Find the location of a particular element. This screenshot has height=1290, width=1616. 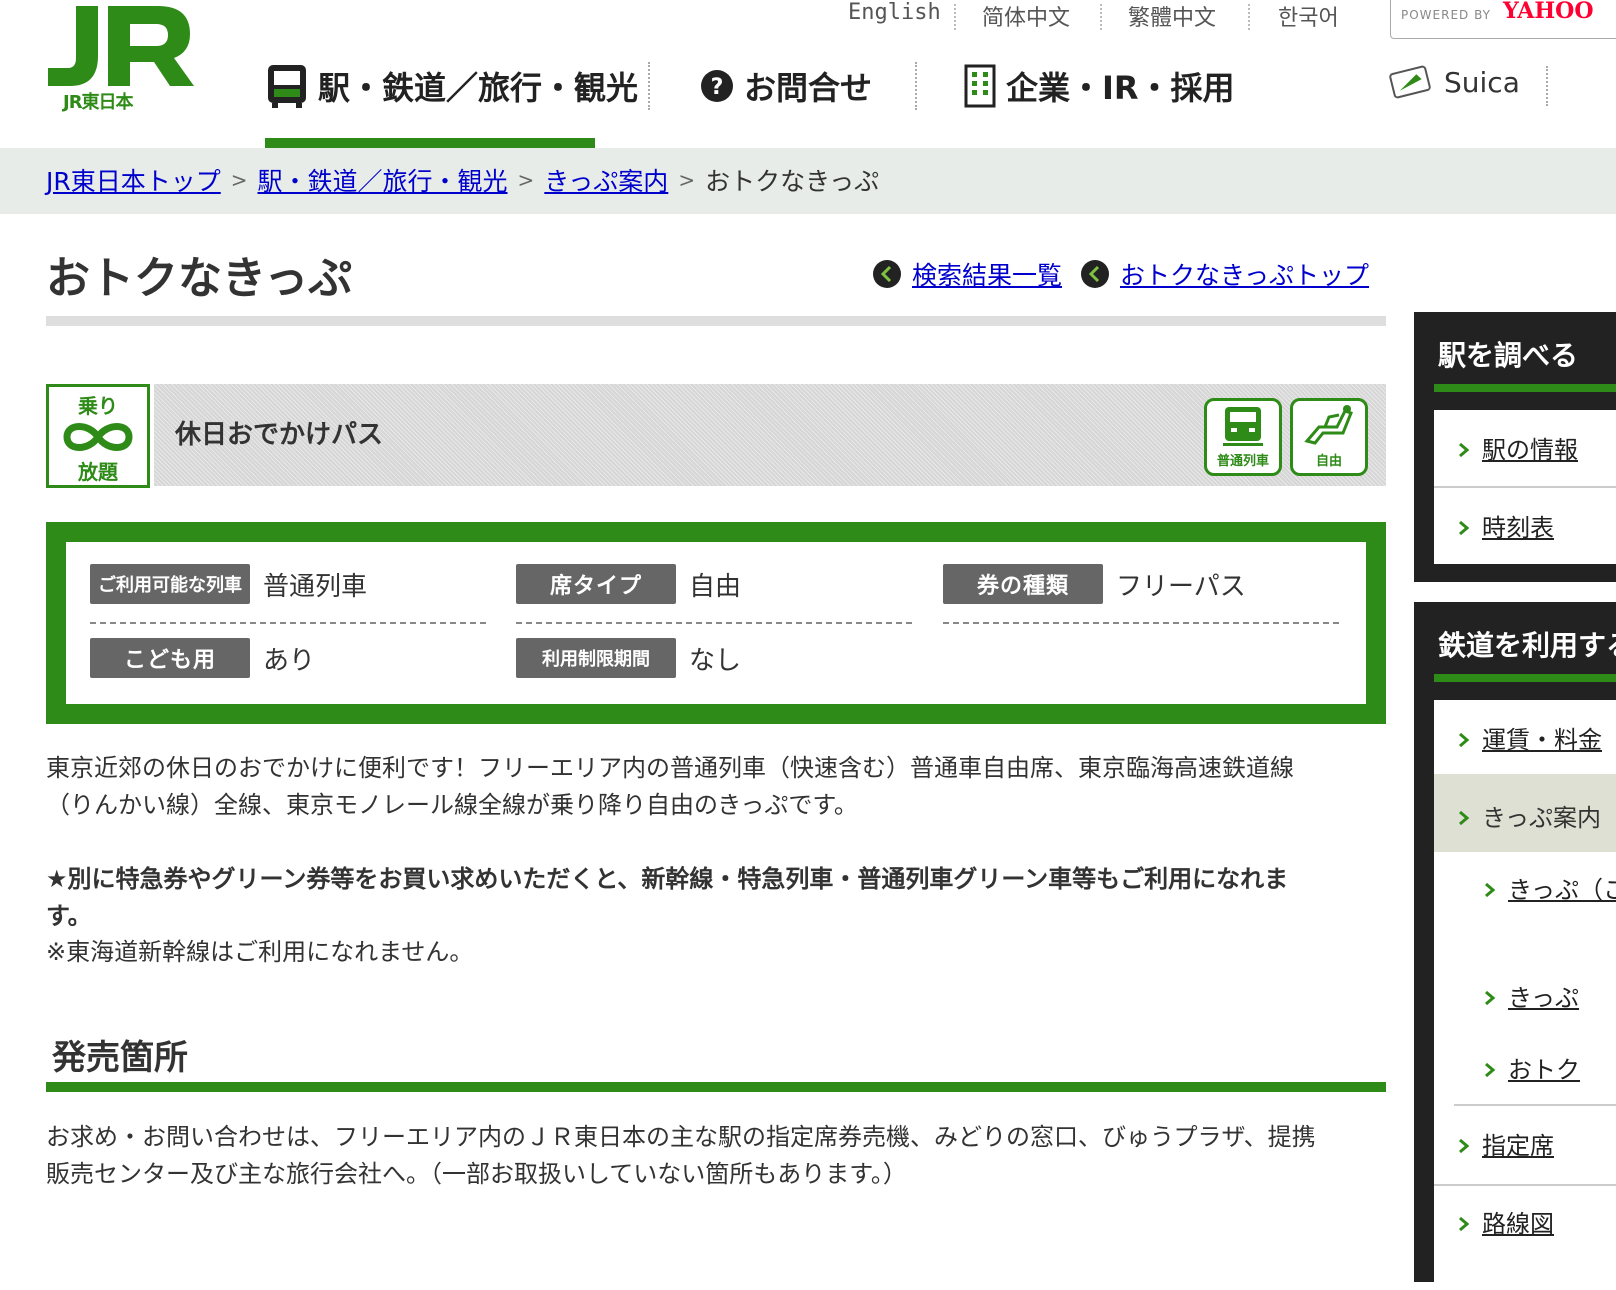

sidebar-subitem-2: きっぷ is located at coordinates (1550, 995).